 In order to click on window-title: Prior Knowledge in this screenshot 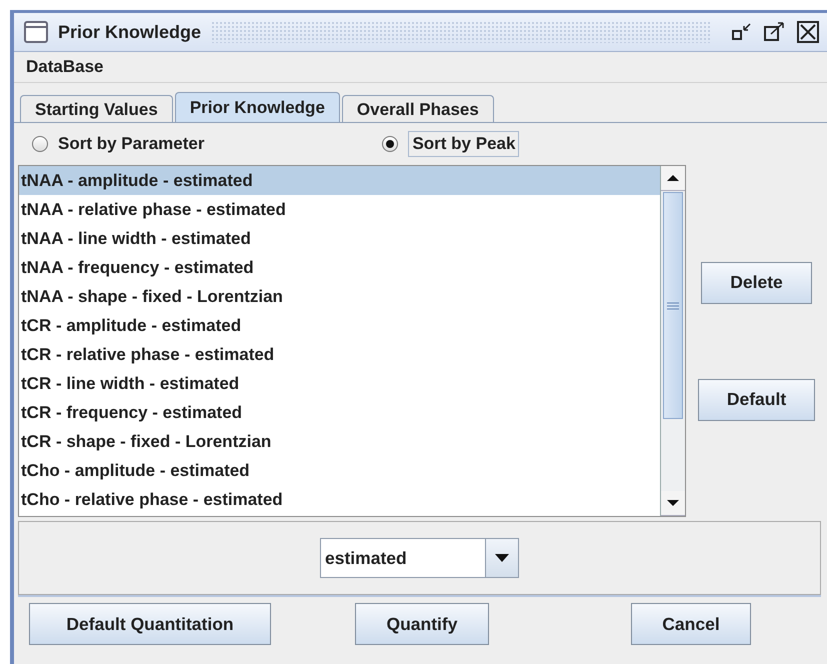, I will do `click(130, 32)`.